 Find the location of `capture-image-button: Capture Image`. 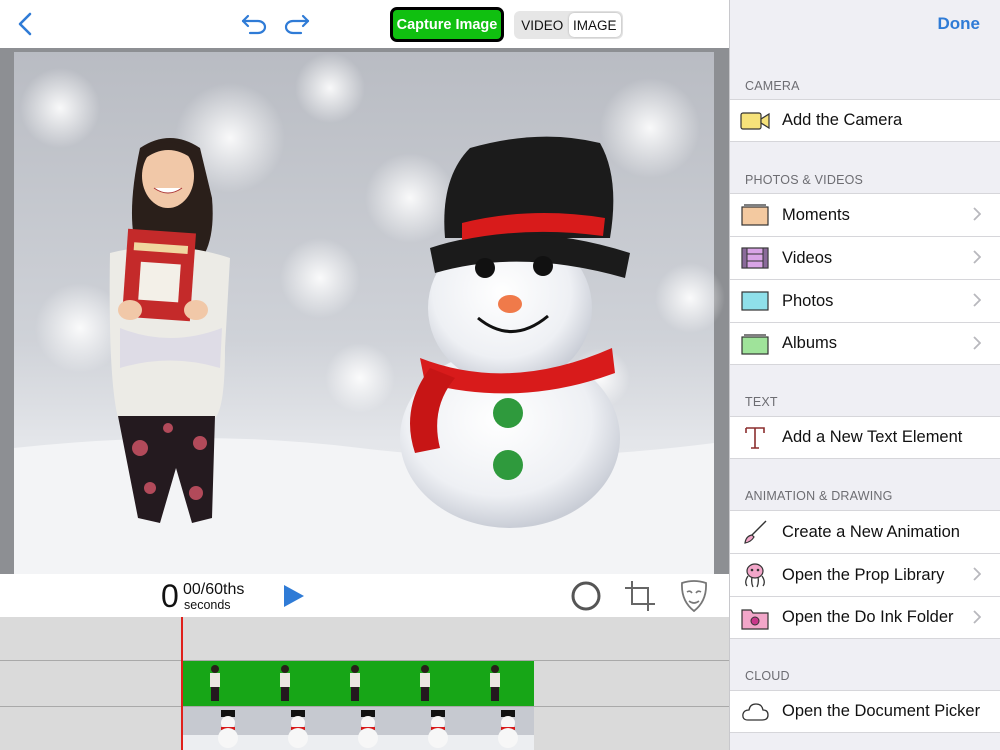

capture-image-button: Capture Image is located at coordinates (447, 24).